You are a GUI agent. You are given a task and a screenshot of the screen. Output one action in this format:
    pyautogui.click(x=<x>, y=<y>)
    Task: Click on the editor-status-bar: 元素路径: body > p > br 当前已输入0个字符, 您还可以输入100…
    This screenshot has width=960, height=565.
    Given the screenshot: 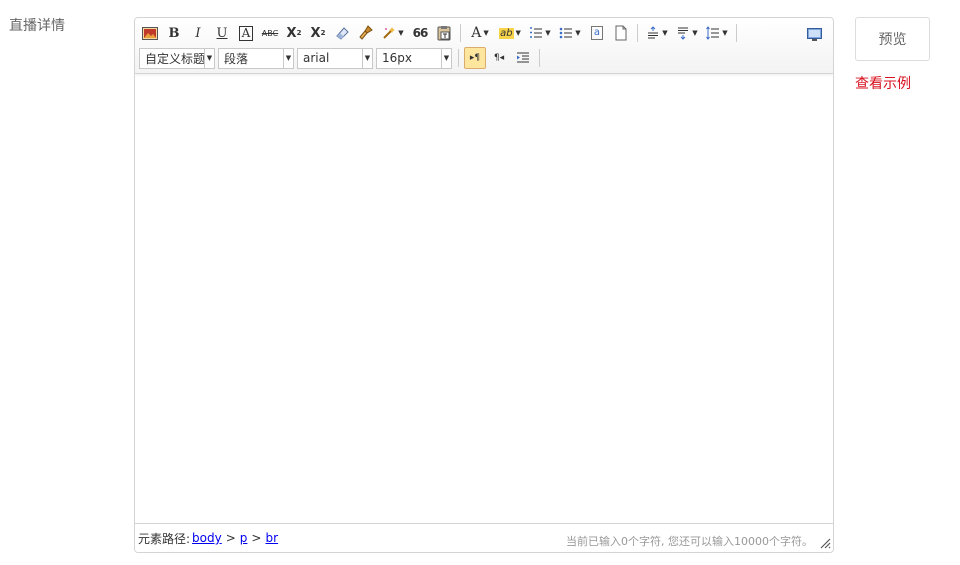 What is the action you would take?
    pyautogui.click(x=484, y=537)
    